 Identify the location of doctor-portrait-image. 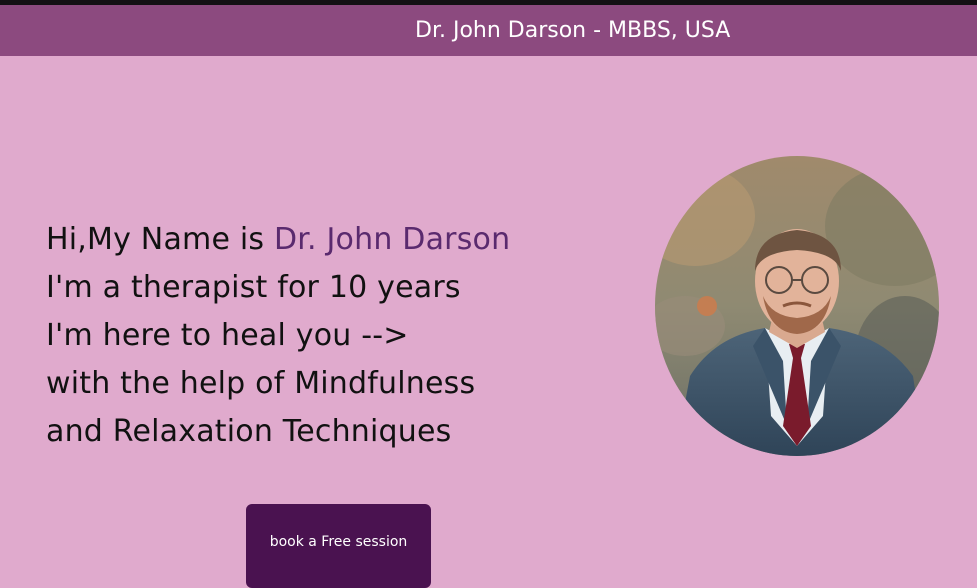
(797, 306).